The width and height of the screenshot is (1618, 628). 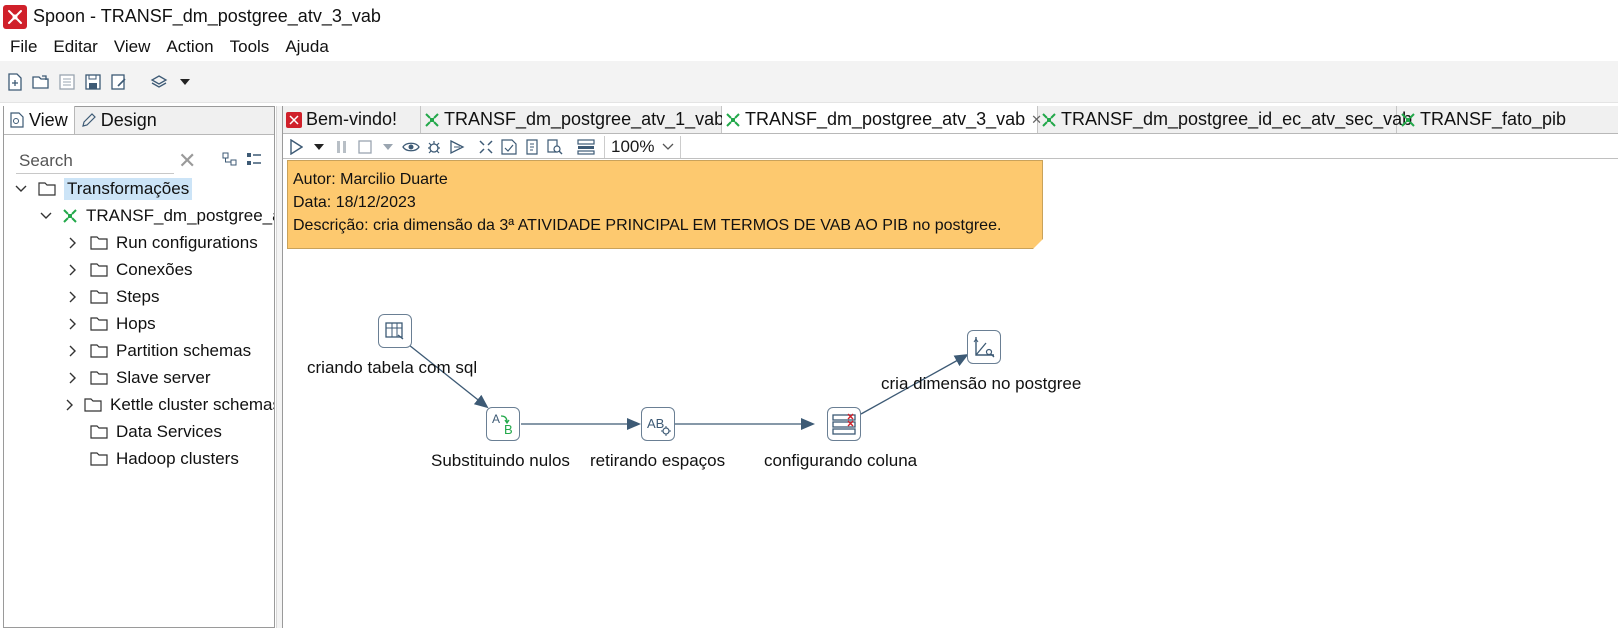 What do you see at coordinates (950, 147) in the screenshot?
I see `canvas-toolbar: 100%` at bounding box center [950, 147].